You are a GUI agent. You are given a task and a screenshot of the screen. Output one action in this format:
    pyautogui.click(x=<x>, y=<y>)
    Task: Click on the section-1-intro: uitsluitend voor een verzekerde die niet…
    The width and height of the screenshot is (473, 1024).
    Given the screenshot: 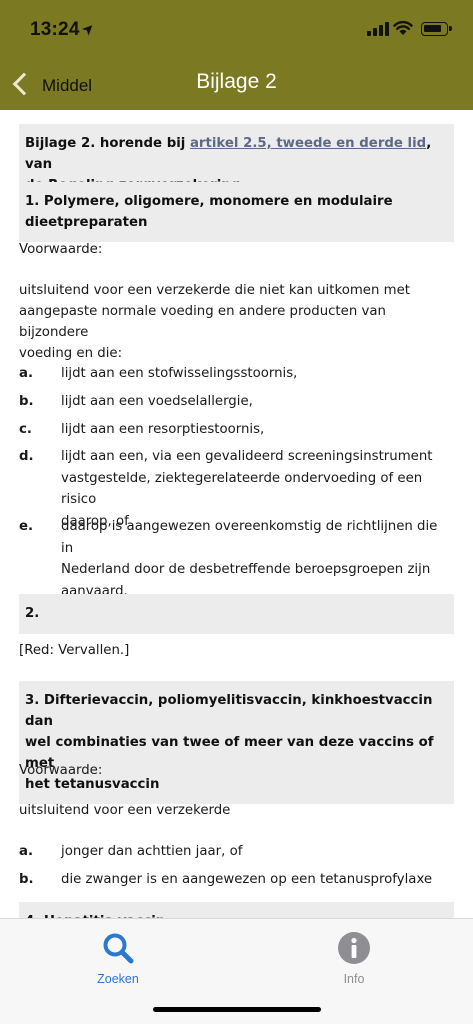 What is the action you would take?
    pyautogui.click(x=234, y=322)
    